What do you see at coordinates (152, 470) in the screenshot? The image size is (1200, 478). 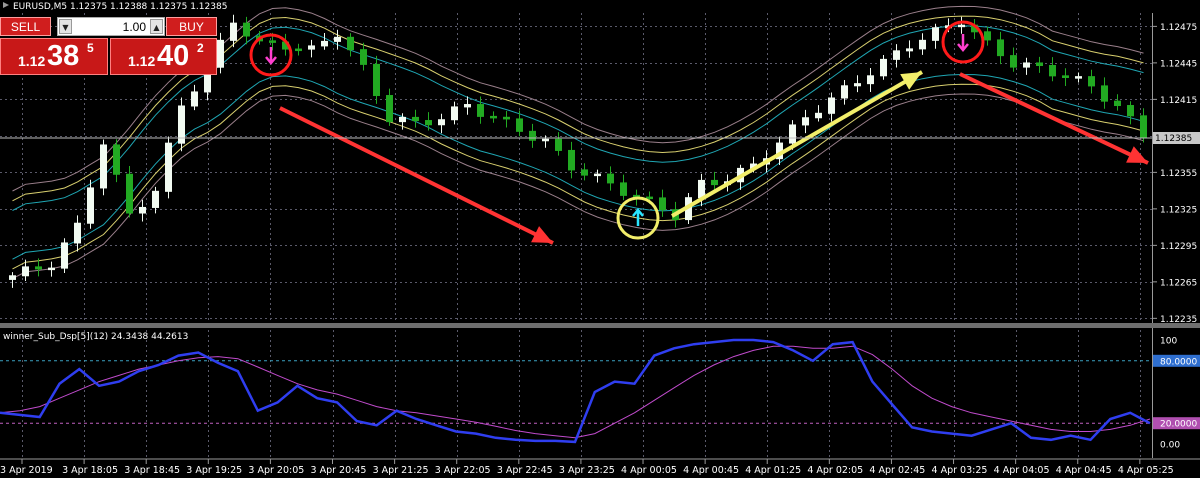 I see `time-tick-label: 3 Apr 18:45` at bounding box center [152, 470].